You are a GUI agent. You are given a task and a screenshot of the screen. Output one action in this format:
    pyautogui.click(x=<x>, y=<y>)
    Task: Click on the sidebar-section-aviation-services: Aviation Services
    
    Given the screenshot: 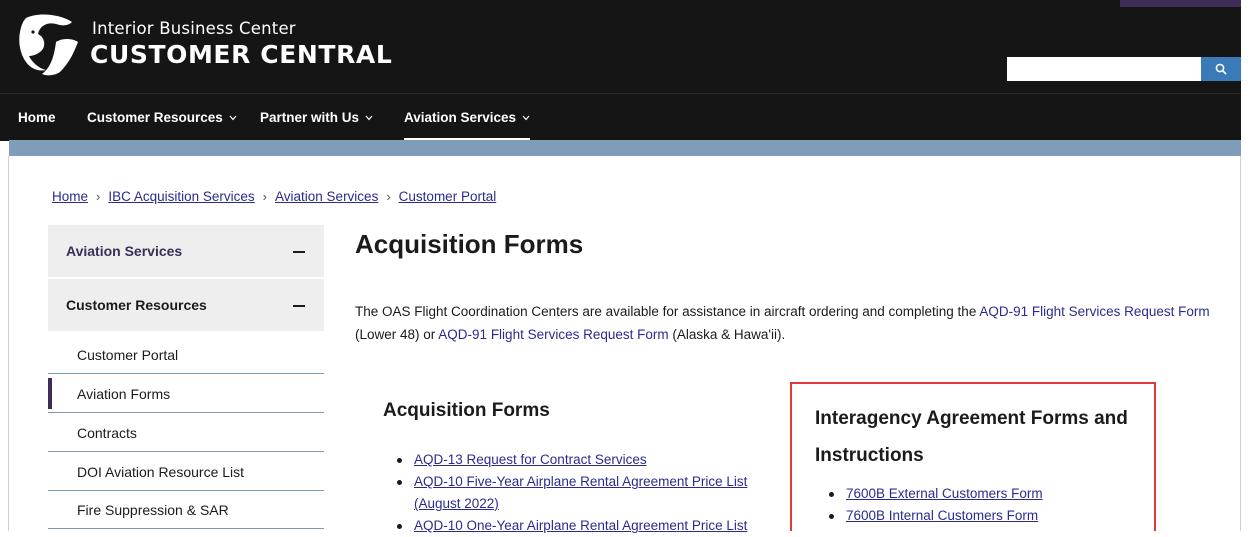 What is the action you would take?
    pyautogui.click(x=186, y=251)
    